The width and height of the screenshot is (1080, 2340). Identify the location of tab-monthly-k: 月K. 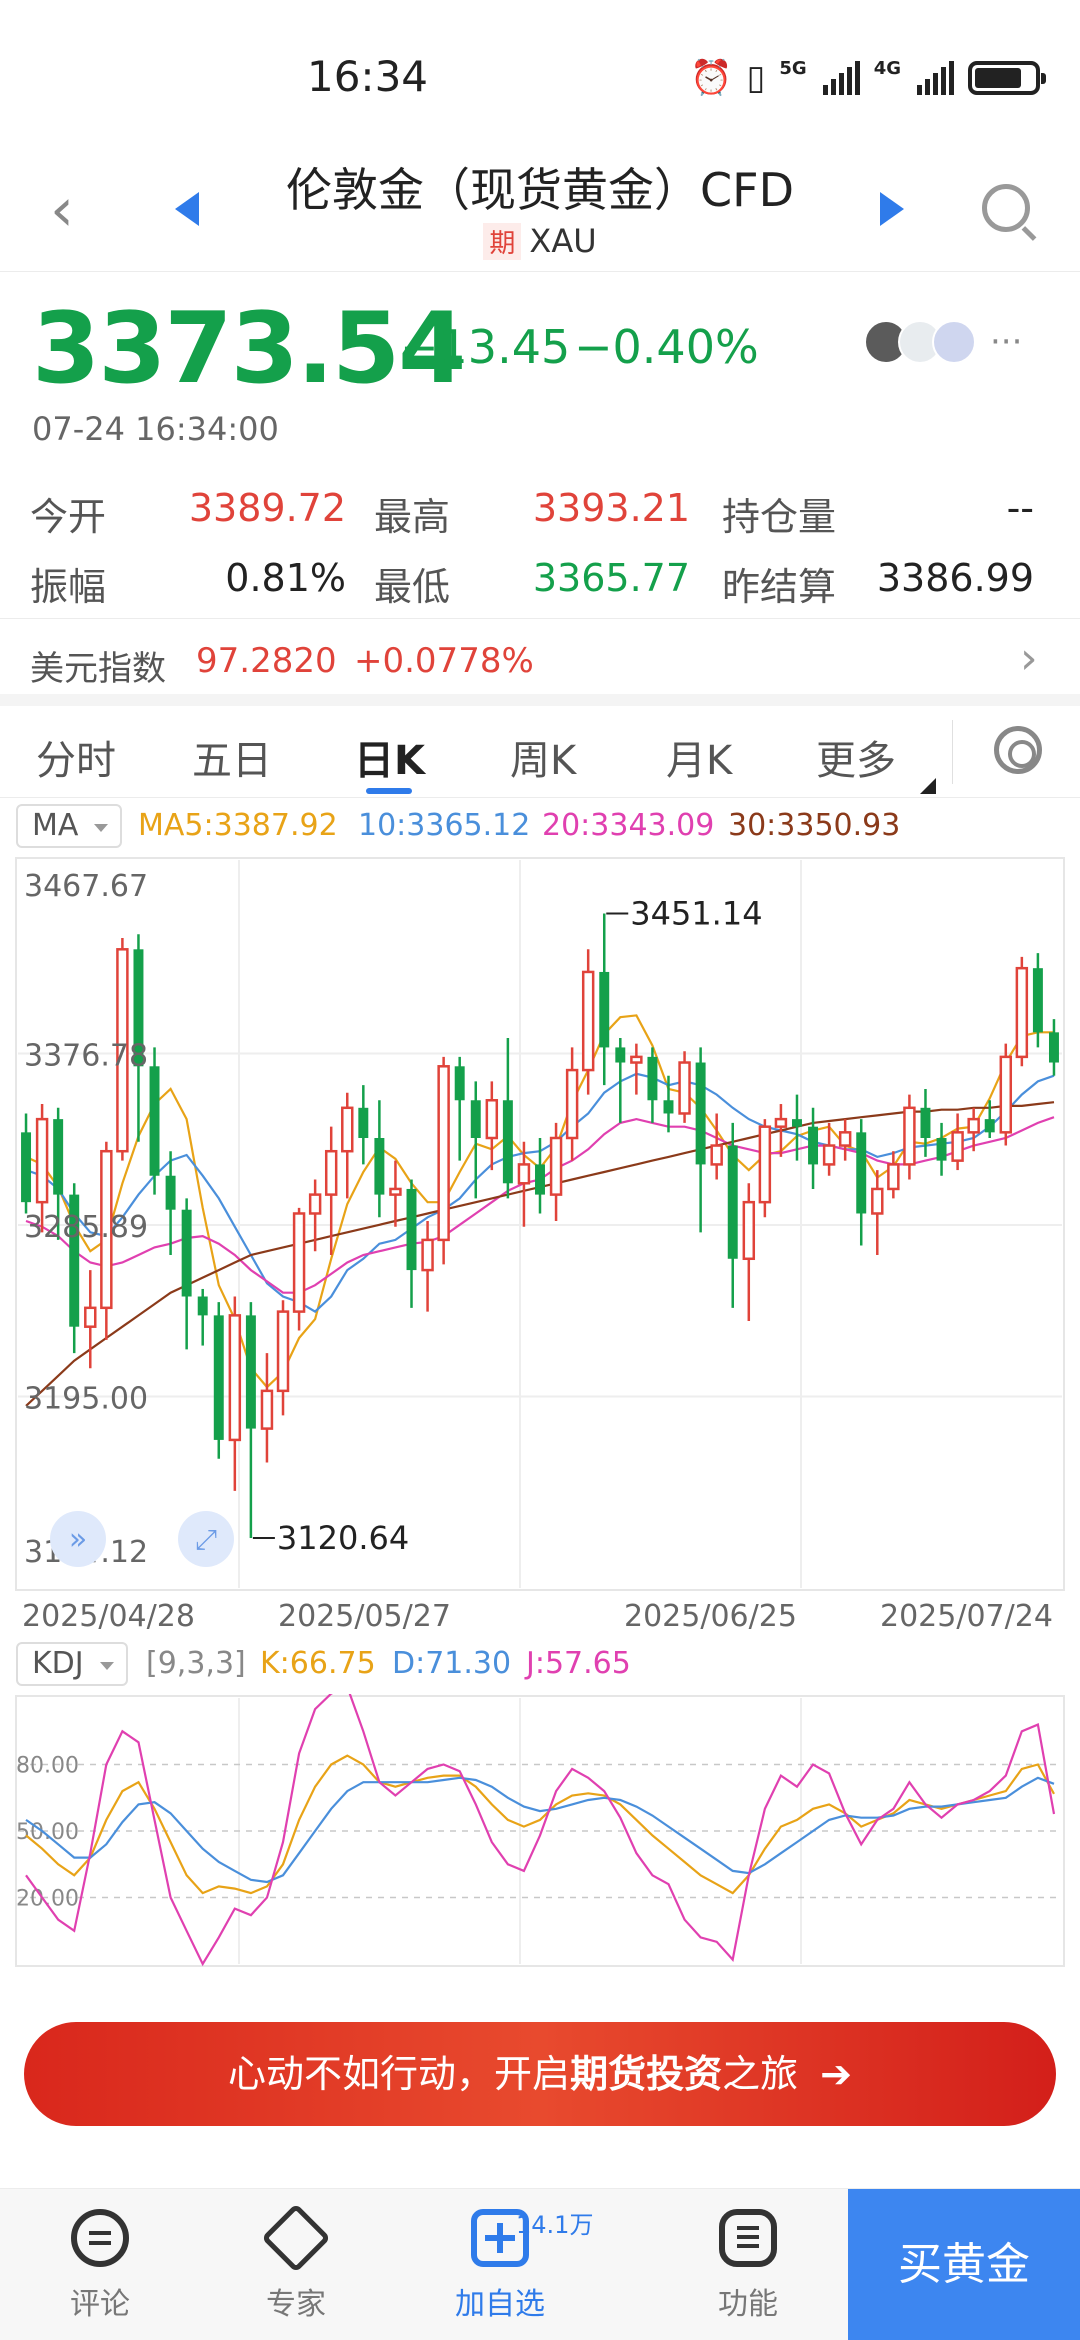
(699, 757).